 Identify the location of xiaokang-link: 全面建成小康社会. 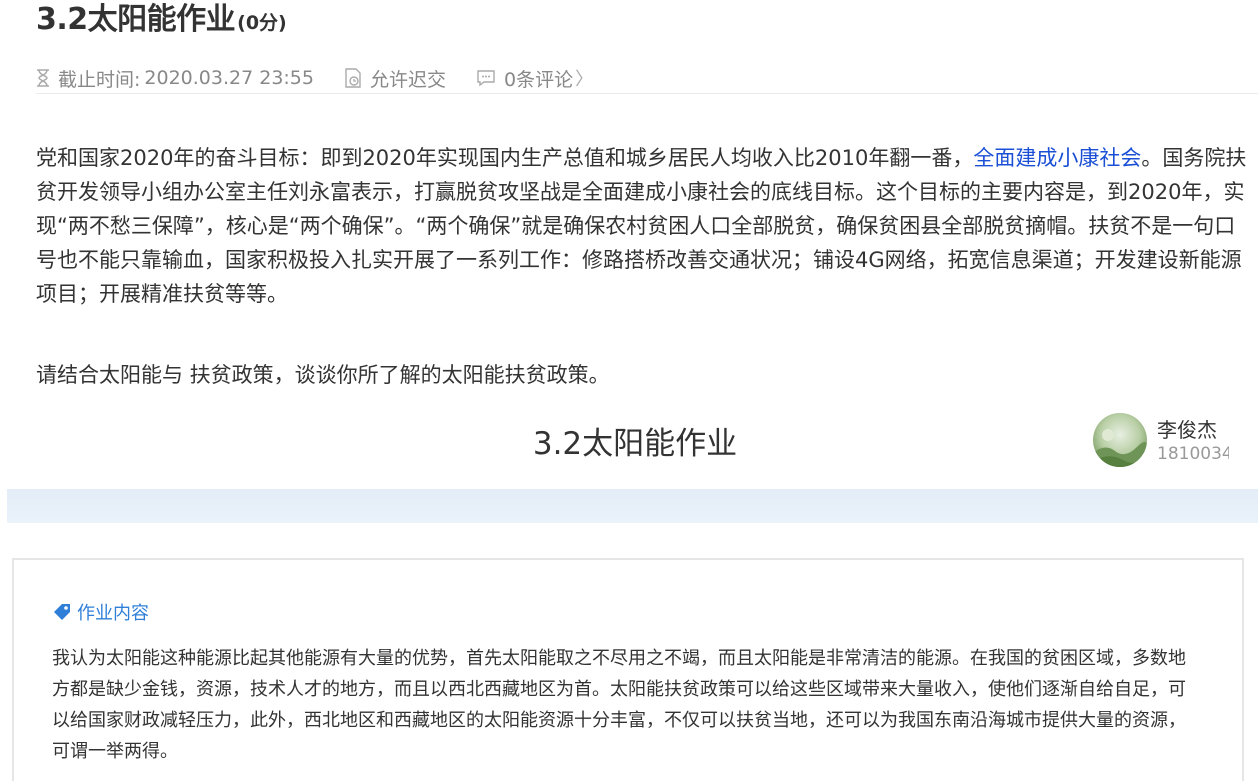
(1057, 158).